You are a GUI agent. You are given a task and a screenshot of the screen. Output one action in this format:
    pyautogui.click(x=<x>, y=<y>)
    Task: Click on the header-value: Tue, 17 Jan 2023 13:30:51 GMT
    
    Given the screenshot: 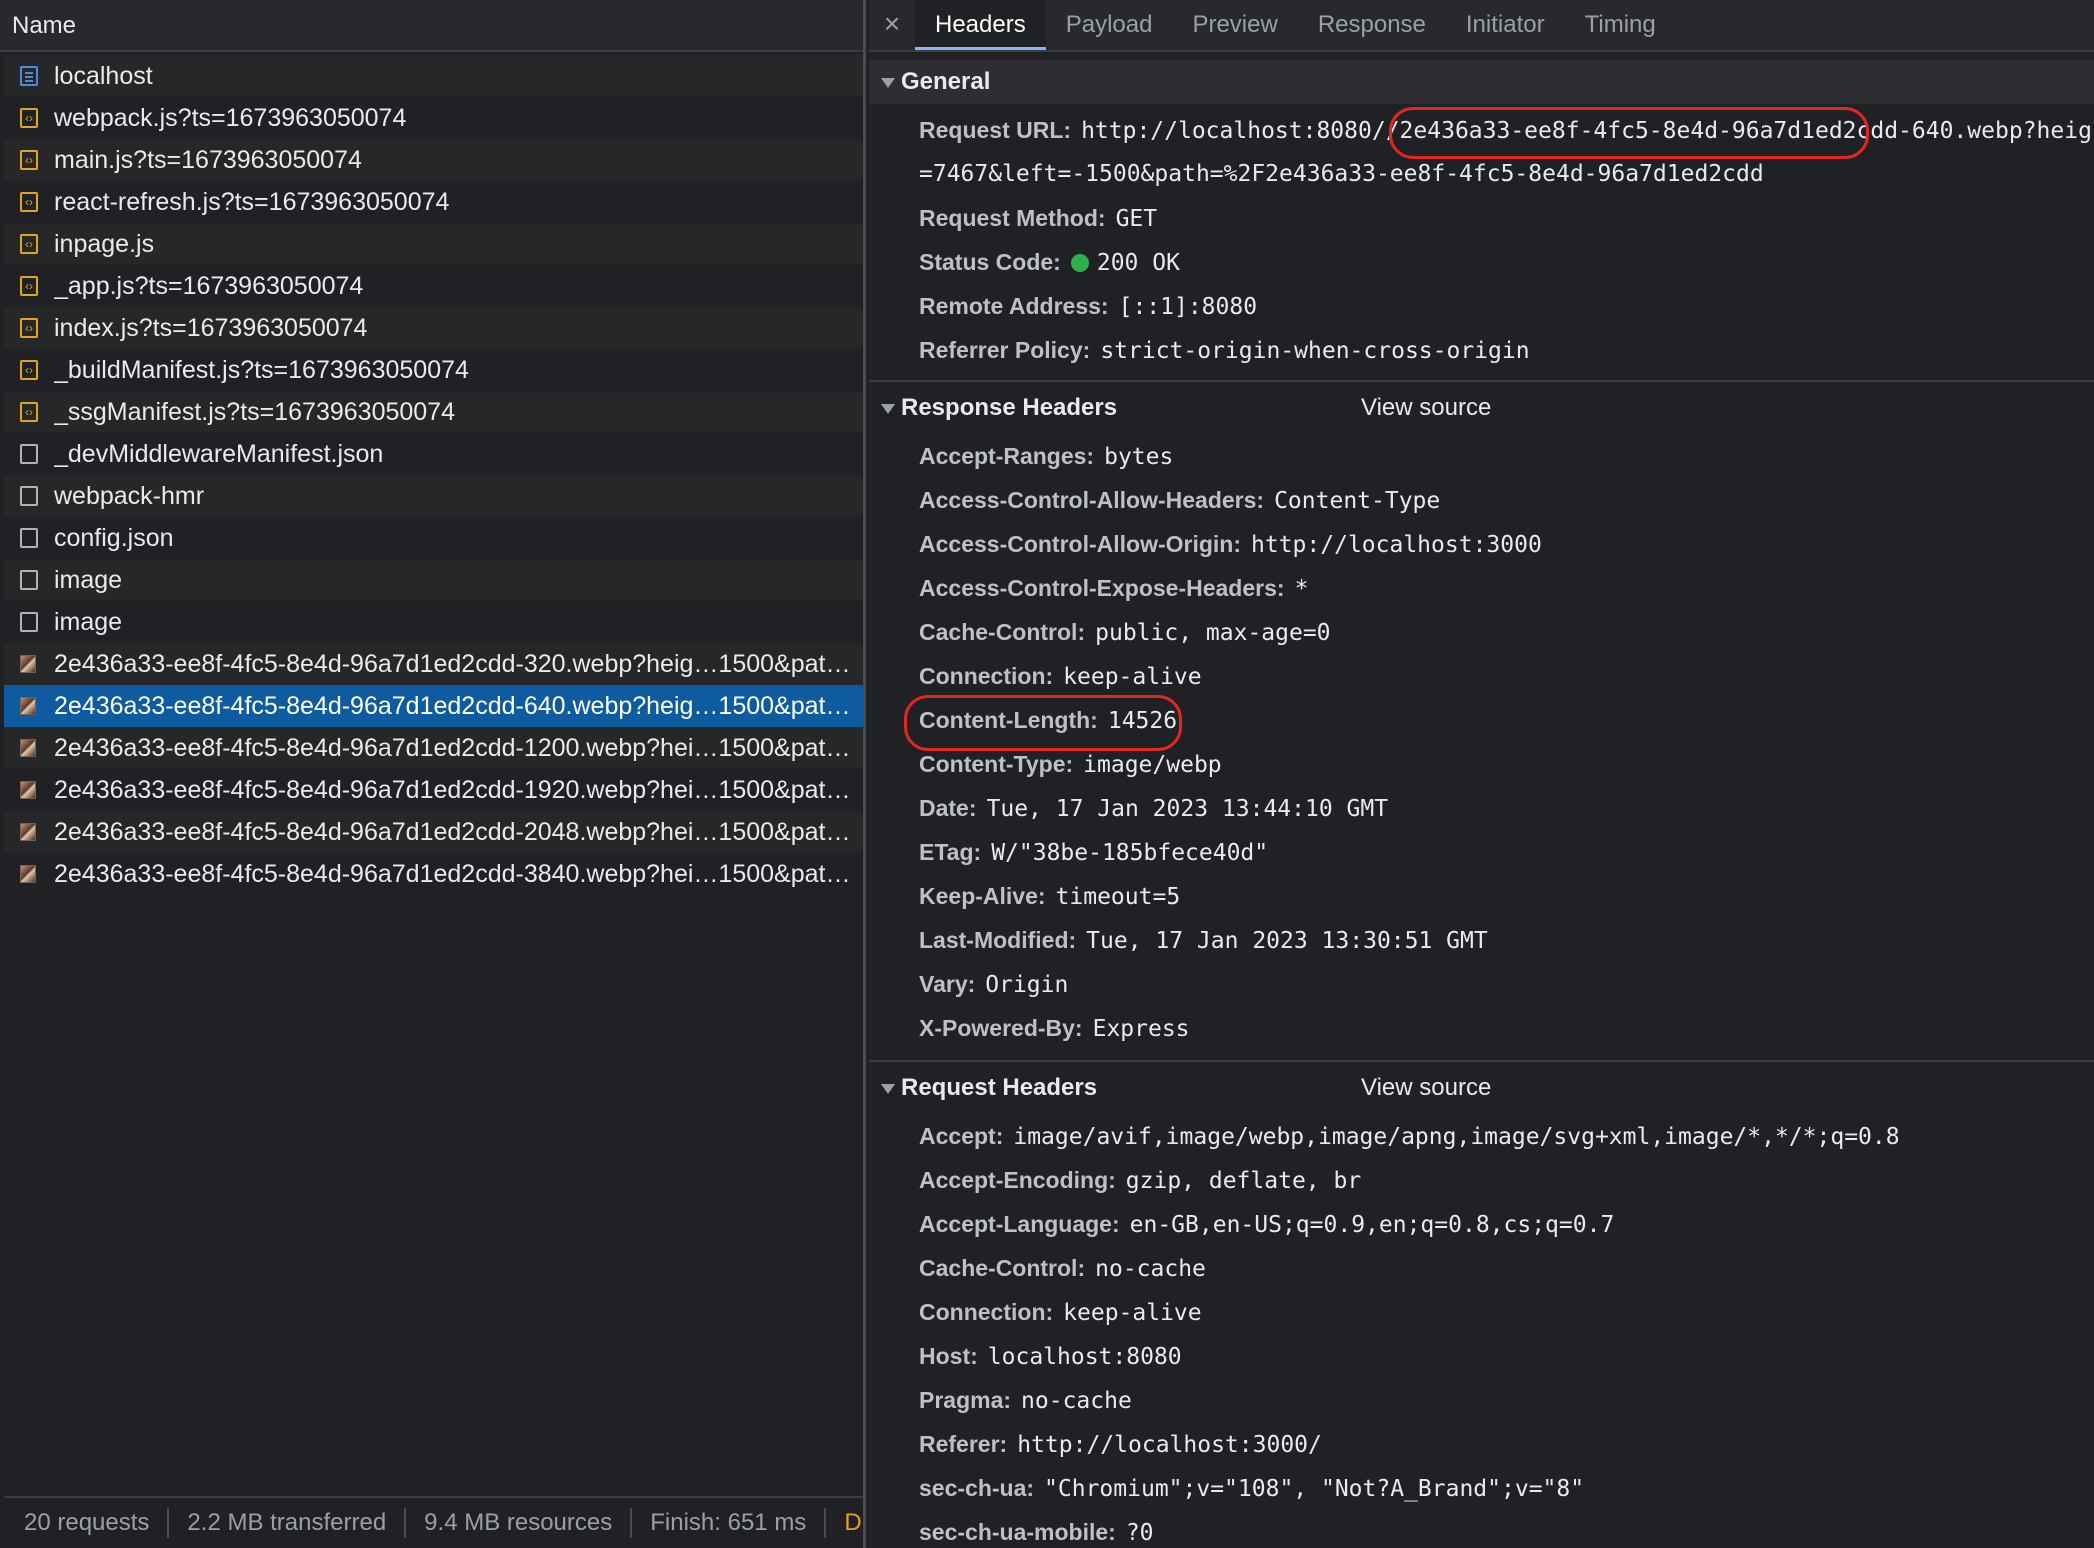 What is the action you would take?
    pyautogui.click(x=1287, y=941)
    